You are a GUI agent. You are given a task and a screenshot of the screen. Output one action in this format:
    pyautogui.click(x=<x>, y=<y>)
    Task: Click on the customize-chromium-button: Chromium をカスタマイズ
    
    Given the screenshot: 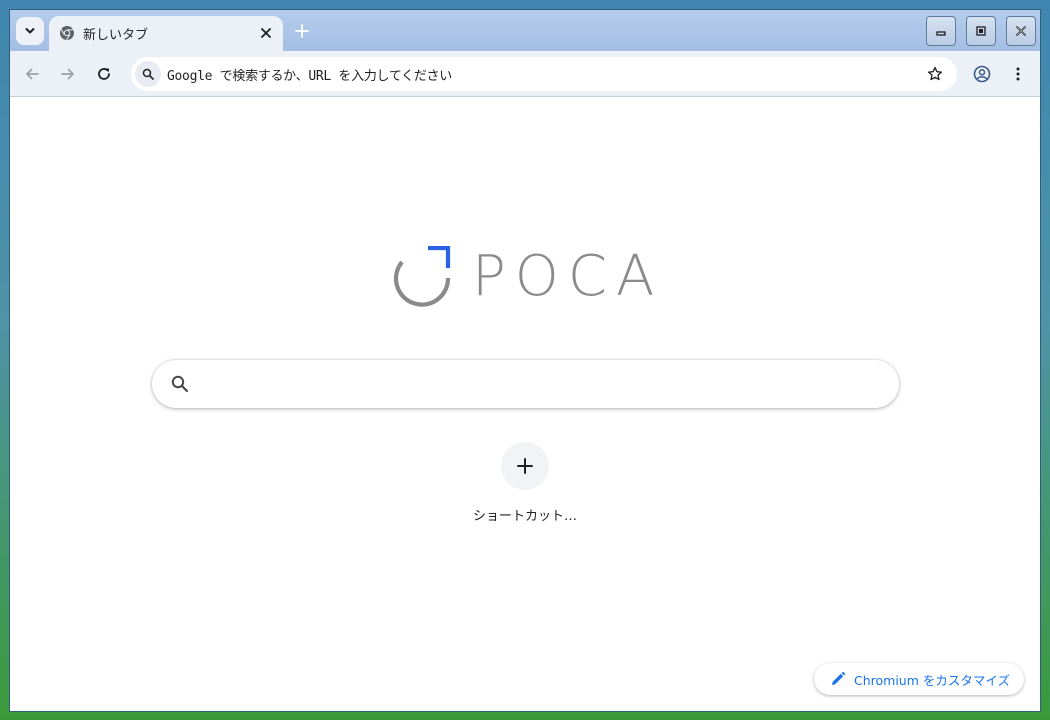 What is the action you would take?
    pyautogui.click(x=919, y=679)
    